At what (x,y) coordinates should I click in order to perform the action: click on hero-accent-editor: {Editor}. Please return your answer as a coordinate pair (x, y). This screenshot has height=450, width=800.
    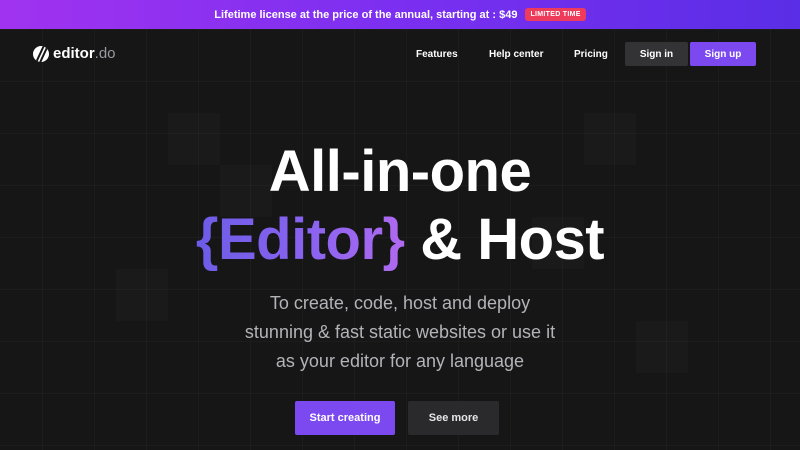
    Looking at the image, I should click on (300, 239).